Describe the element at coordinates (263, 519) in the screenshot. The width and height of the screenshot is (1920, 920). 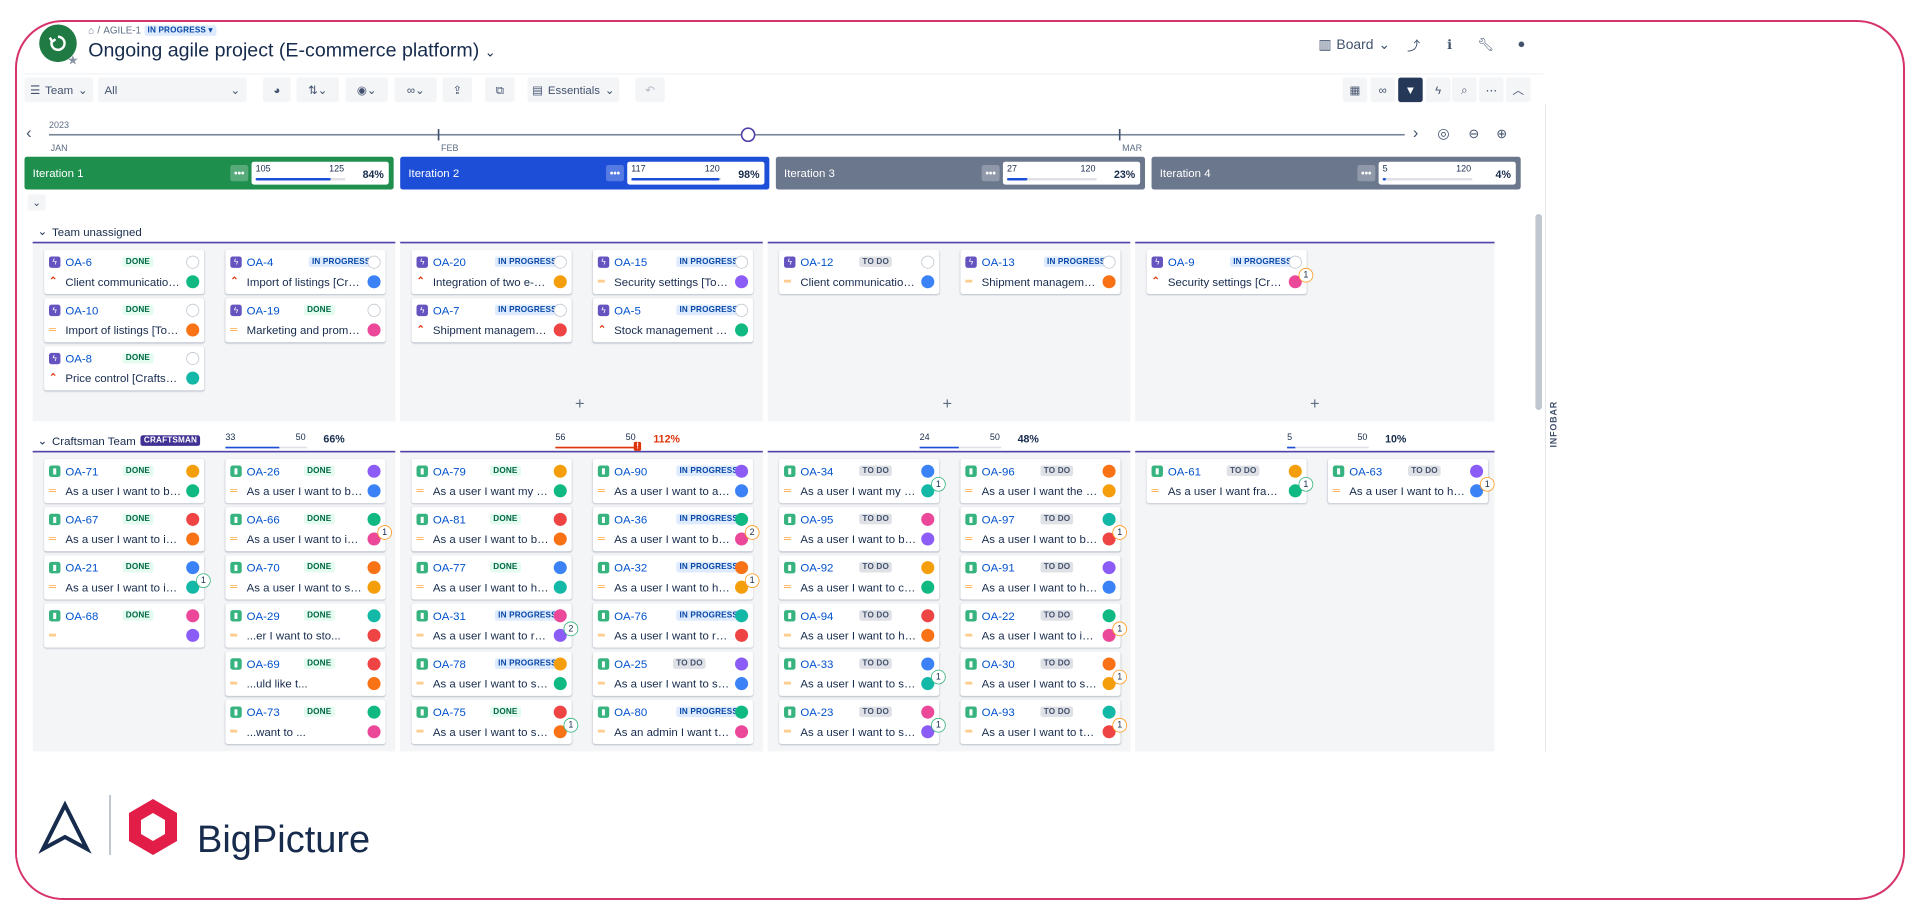
I see `issue-key: OA-66` at that location.